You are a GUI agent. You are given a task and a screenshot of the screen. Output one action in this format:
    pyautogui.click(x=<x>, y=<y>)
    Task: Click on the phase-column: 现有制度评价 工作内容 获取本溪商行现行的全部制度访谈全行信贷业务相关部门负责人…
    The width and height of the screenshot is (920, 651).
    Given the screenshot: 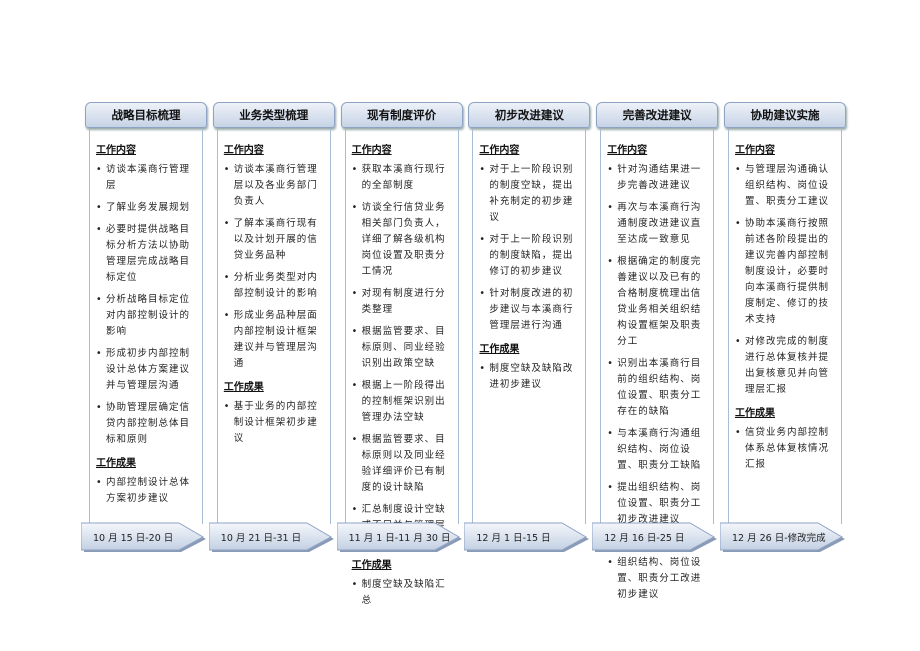 What is the action you would take?
    pyautogui.click(x=401, y=354)
    